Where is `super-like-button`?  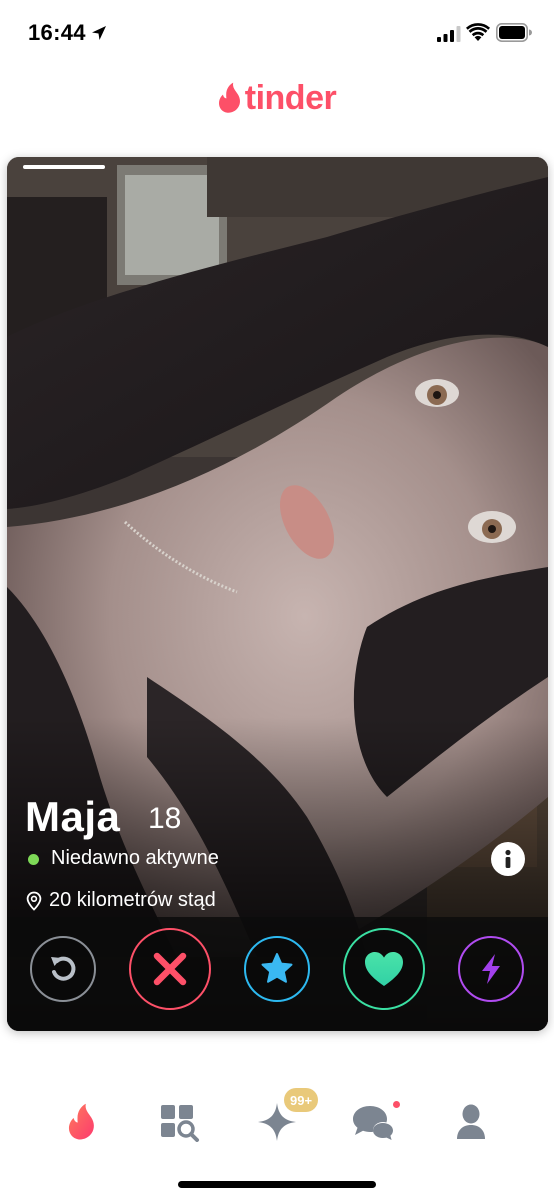
super-like-button is located at coordinates (277, 969).